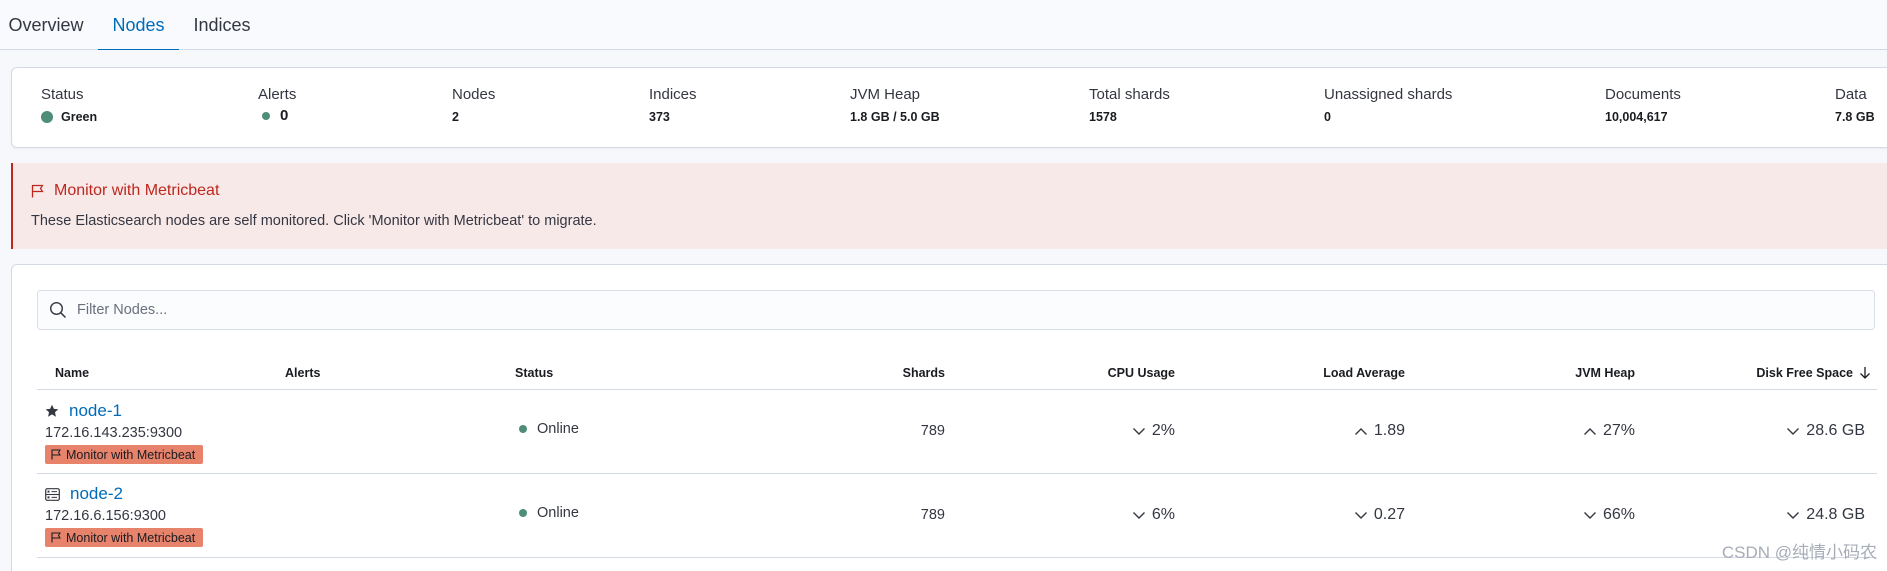 Image resolution: width=1887 pixels, height=571 pixels. I want to click on server-icon, so click(52, 494).